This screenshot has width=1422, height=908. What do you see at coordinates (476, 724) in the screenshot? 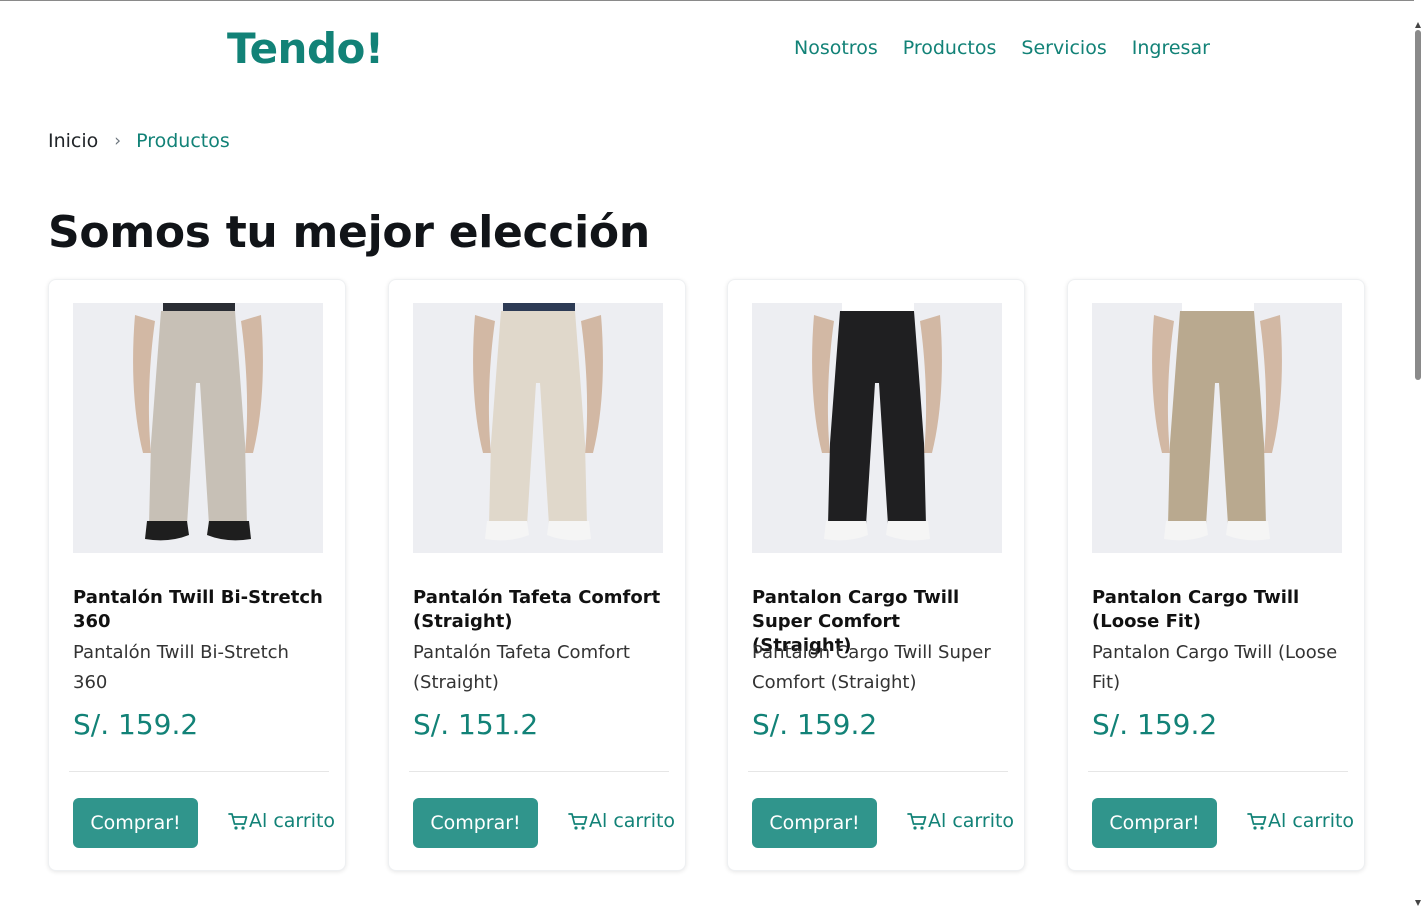
I see `product-price: S/. 151.2` at bounding box center [476, 724].